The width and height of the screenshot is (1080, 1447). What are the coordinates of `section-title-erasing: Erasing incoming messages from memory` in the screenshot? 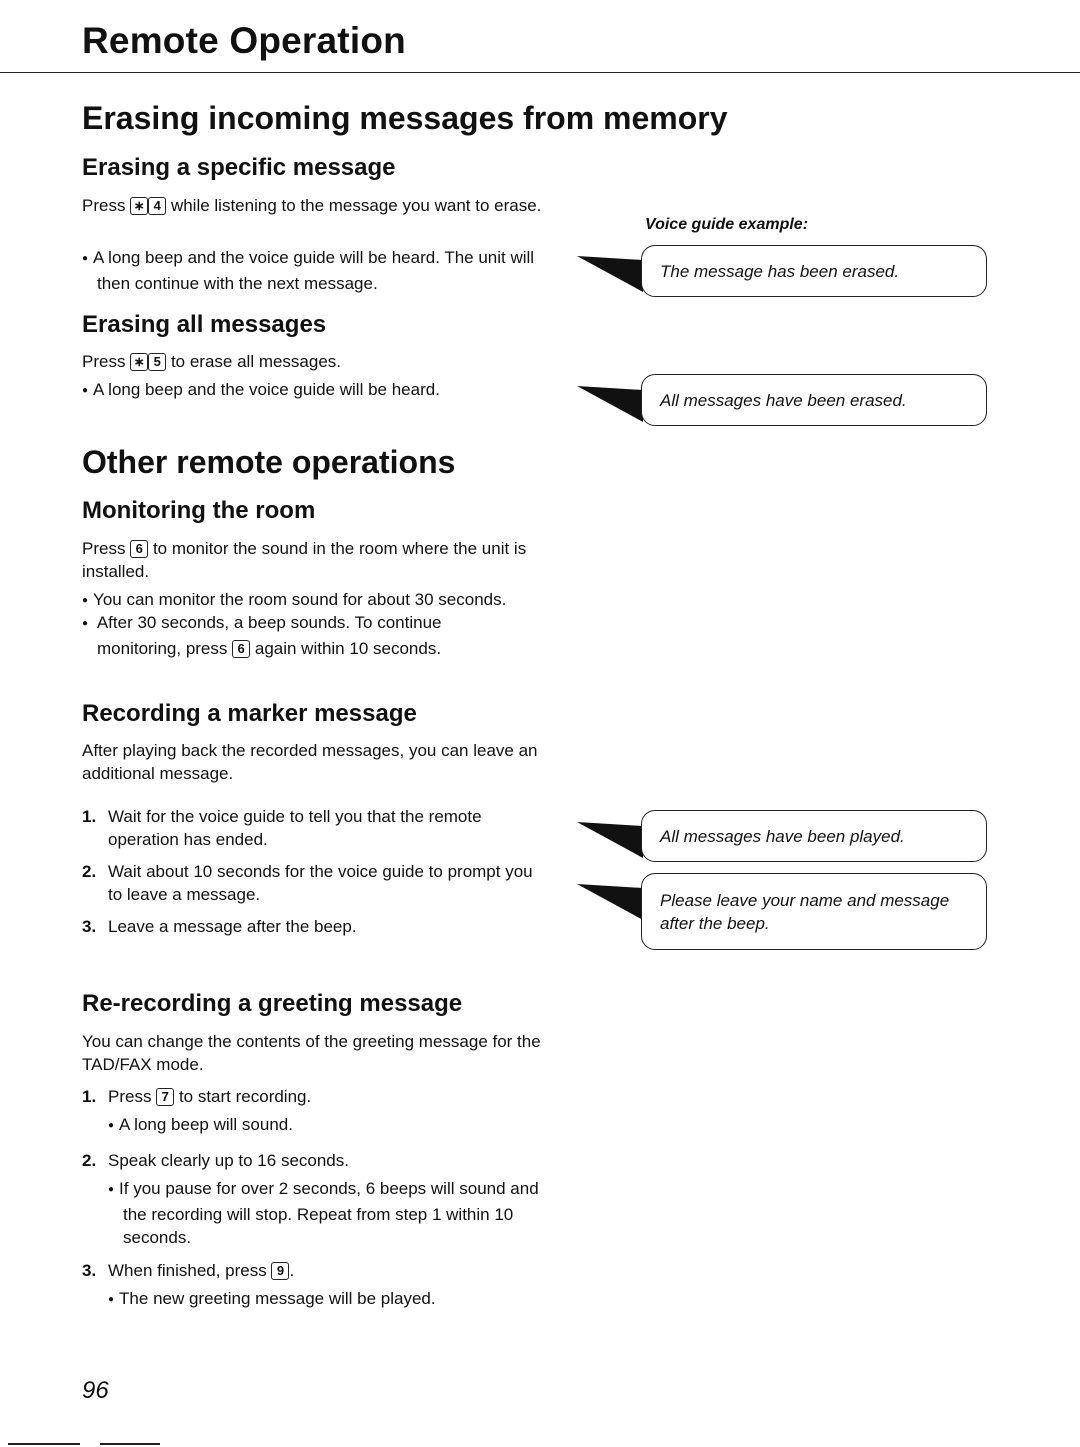 It's located at (405, 118).